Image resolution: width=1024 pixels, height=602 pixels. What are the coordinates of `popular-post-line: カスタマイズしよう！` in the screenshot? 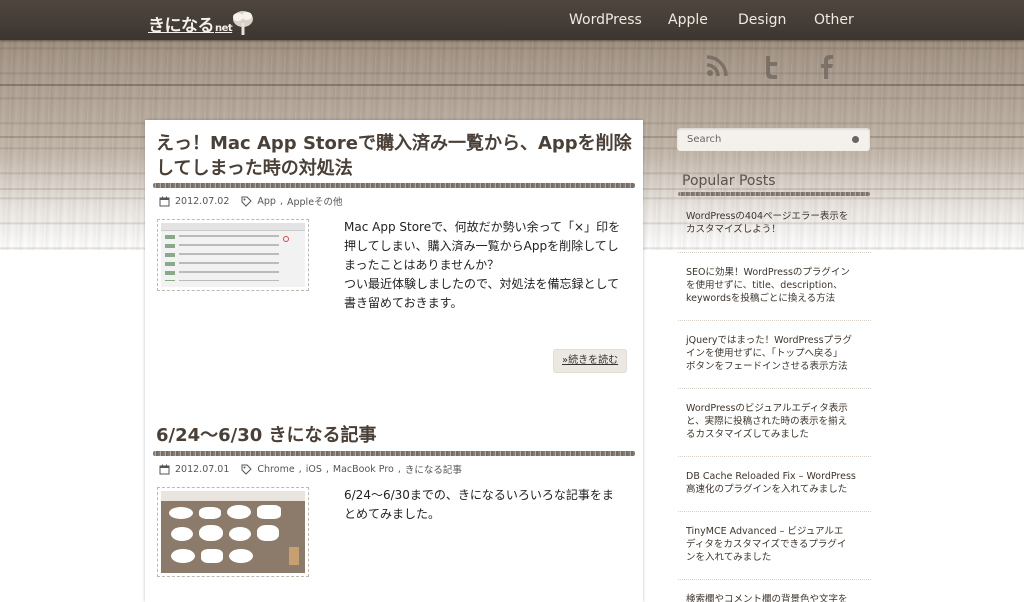 It's located at (733, 229).